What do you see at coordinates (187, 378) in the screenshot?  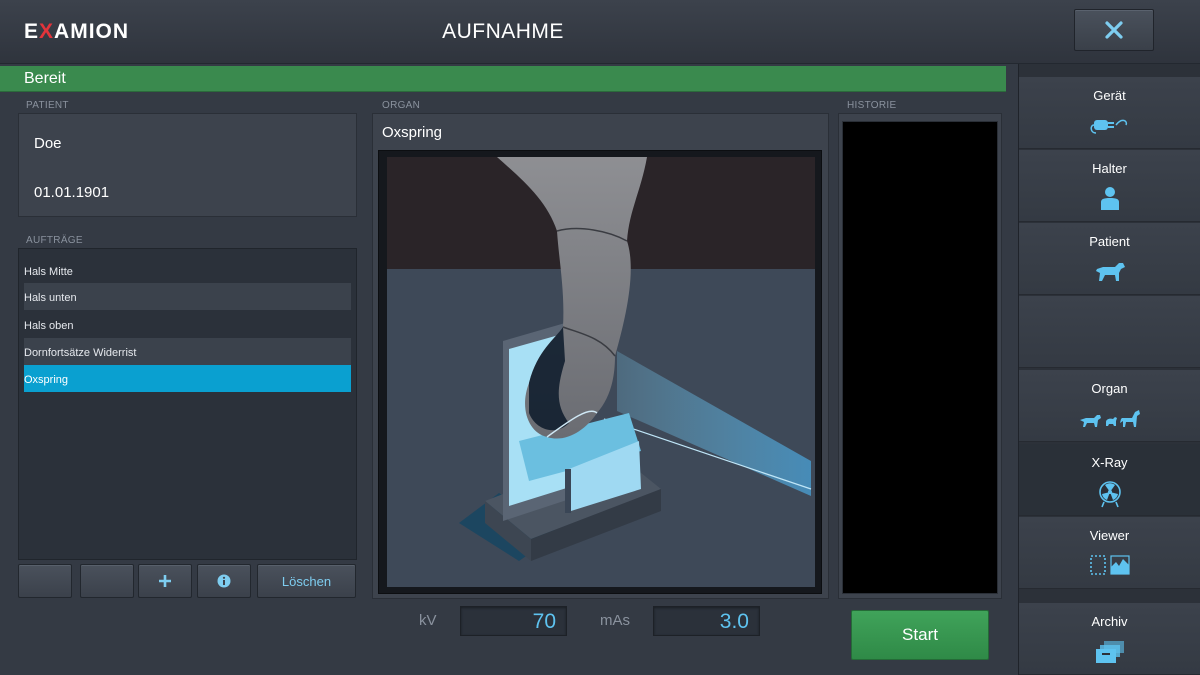 I see `list-item-selected: Oxspring` at bounding box center [187, 378].